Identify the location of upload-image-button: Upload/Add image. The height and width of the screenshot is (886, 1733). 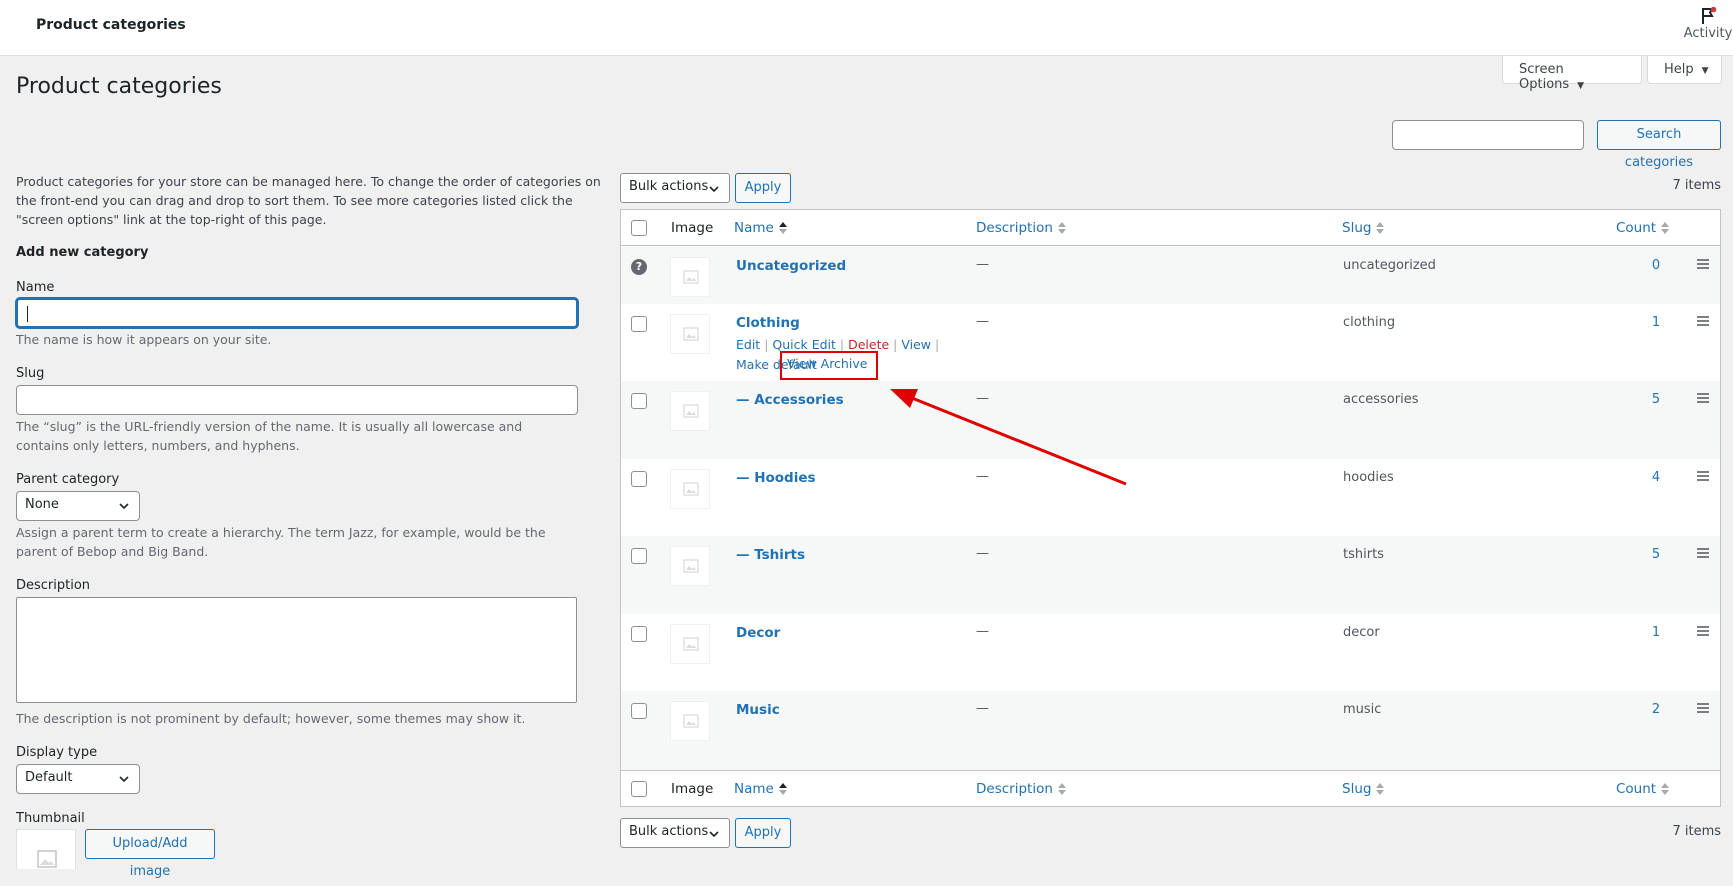
(150, 854).